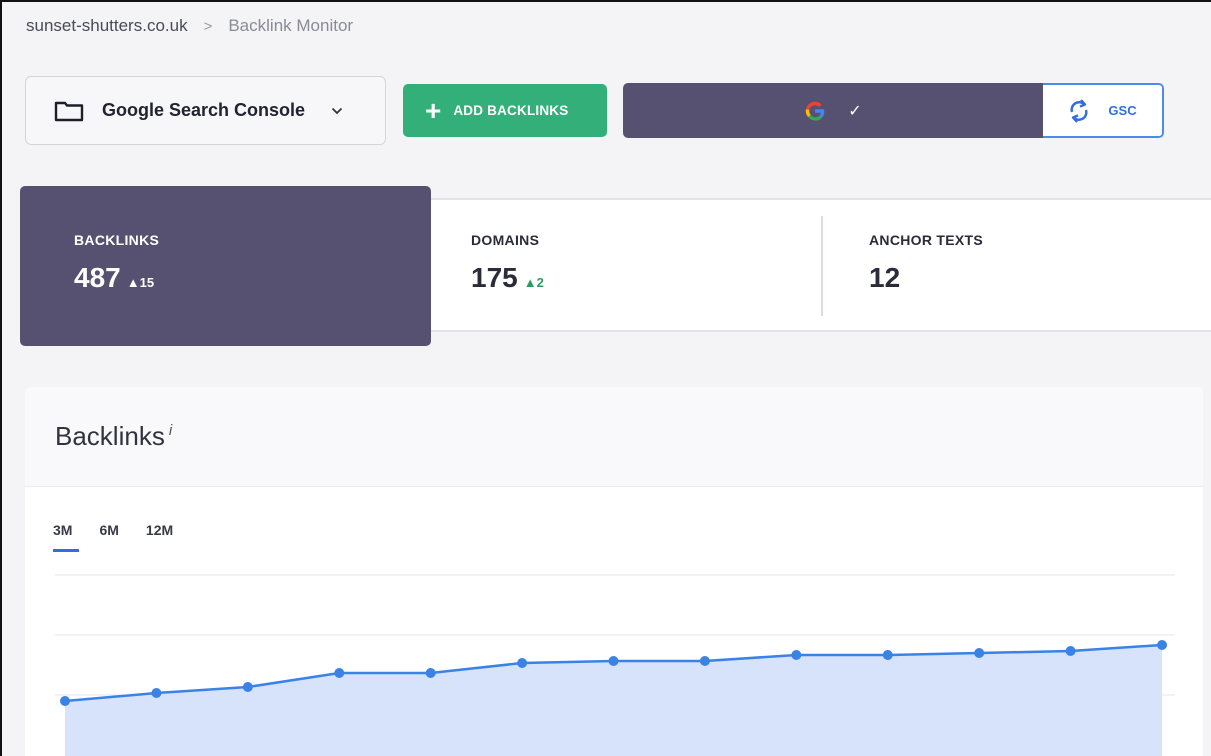 The height and width of the screenshot is (756, 1211). Describe the element at coordinates (1079, 110) in the screenshot. I see `sync-icon` at that location.